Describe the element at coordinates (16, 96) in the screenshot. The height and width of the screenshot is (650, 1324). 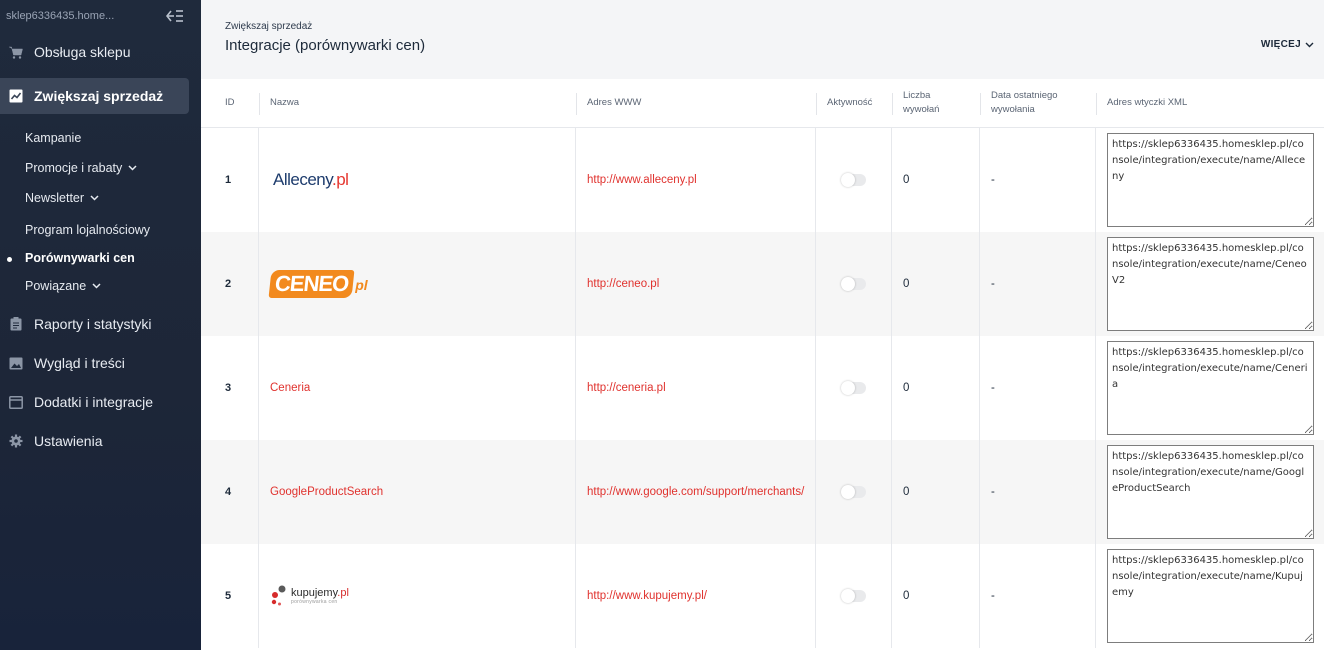
I see `chart-line-icon` at that location.